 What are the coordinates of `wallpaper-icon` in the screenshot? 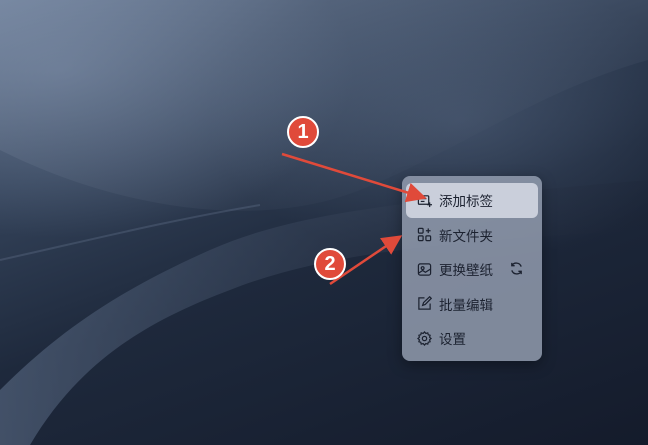 It's located at (424, 269).